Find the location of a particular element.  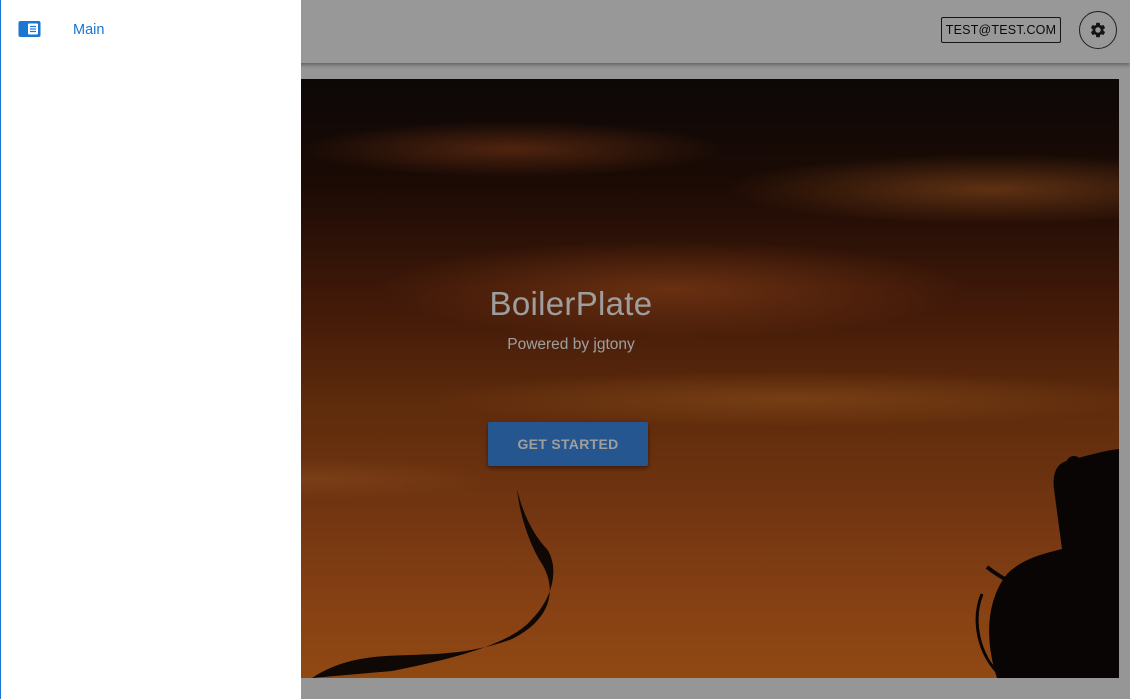

drawer-item-main: Main is located at coordinates (151, 30).